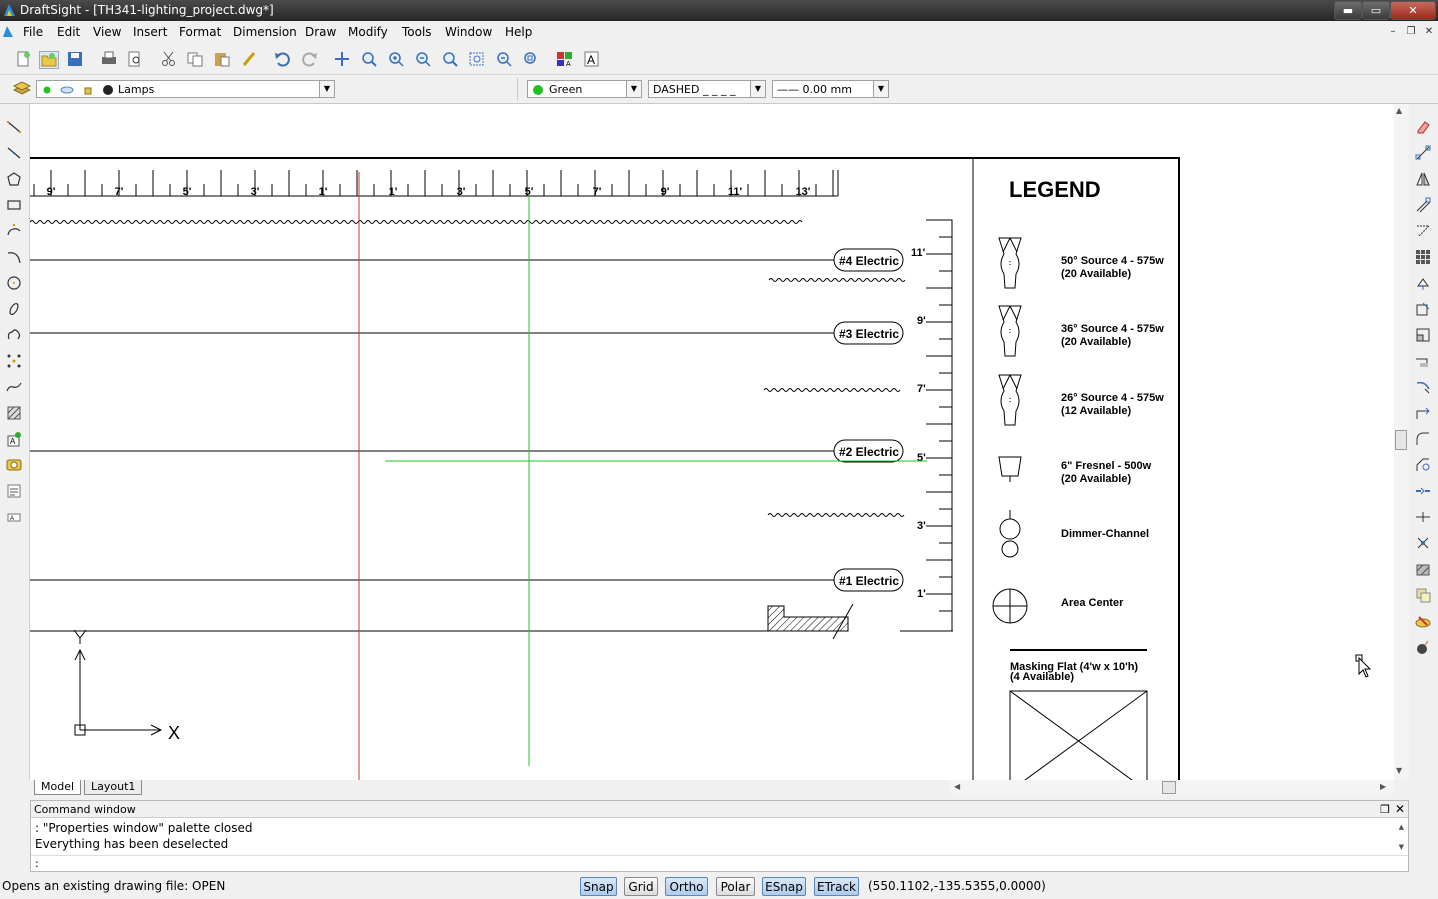 This screenshot has height=899, width=1438. I want to click on layer-icon, so click(1423, 595).